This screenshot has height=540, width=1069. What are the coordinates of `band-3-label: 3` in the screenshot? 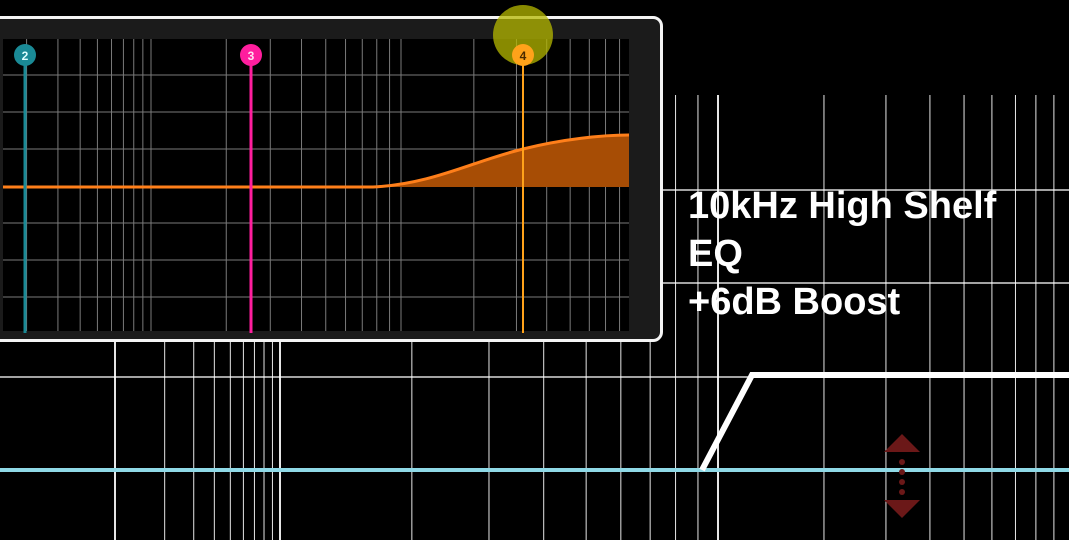 It's located at (251, 56).